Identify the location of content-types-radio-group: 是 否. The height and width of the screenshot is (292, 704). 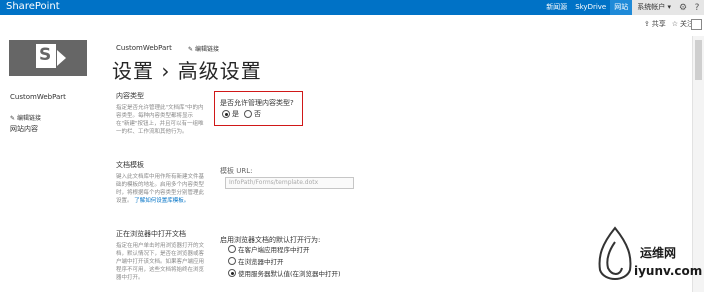
(241, 114).